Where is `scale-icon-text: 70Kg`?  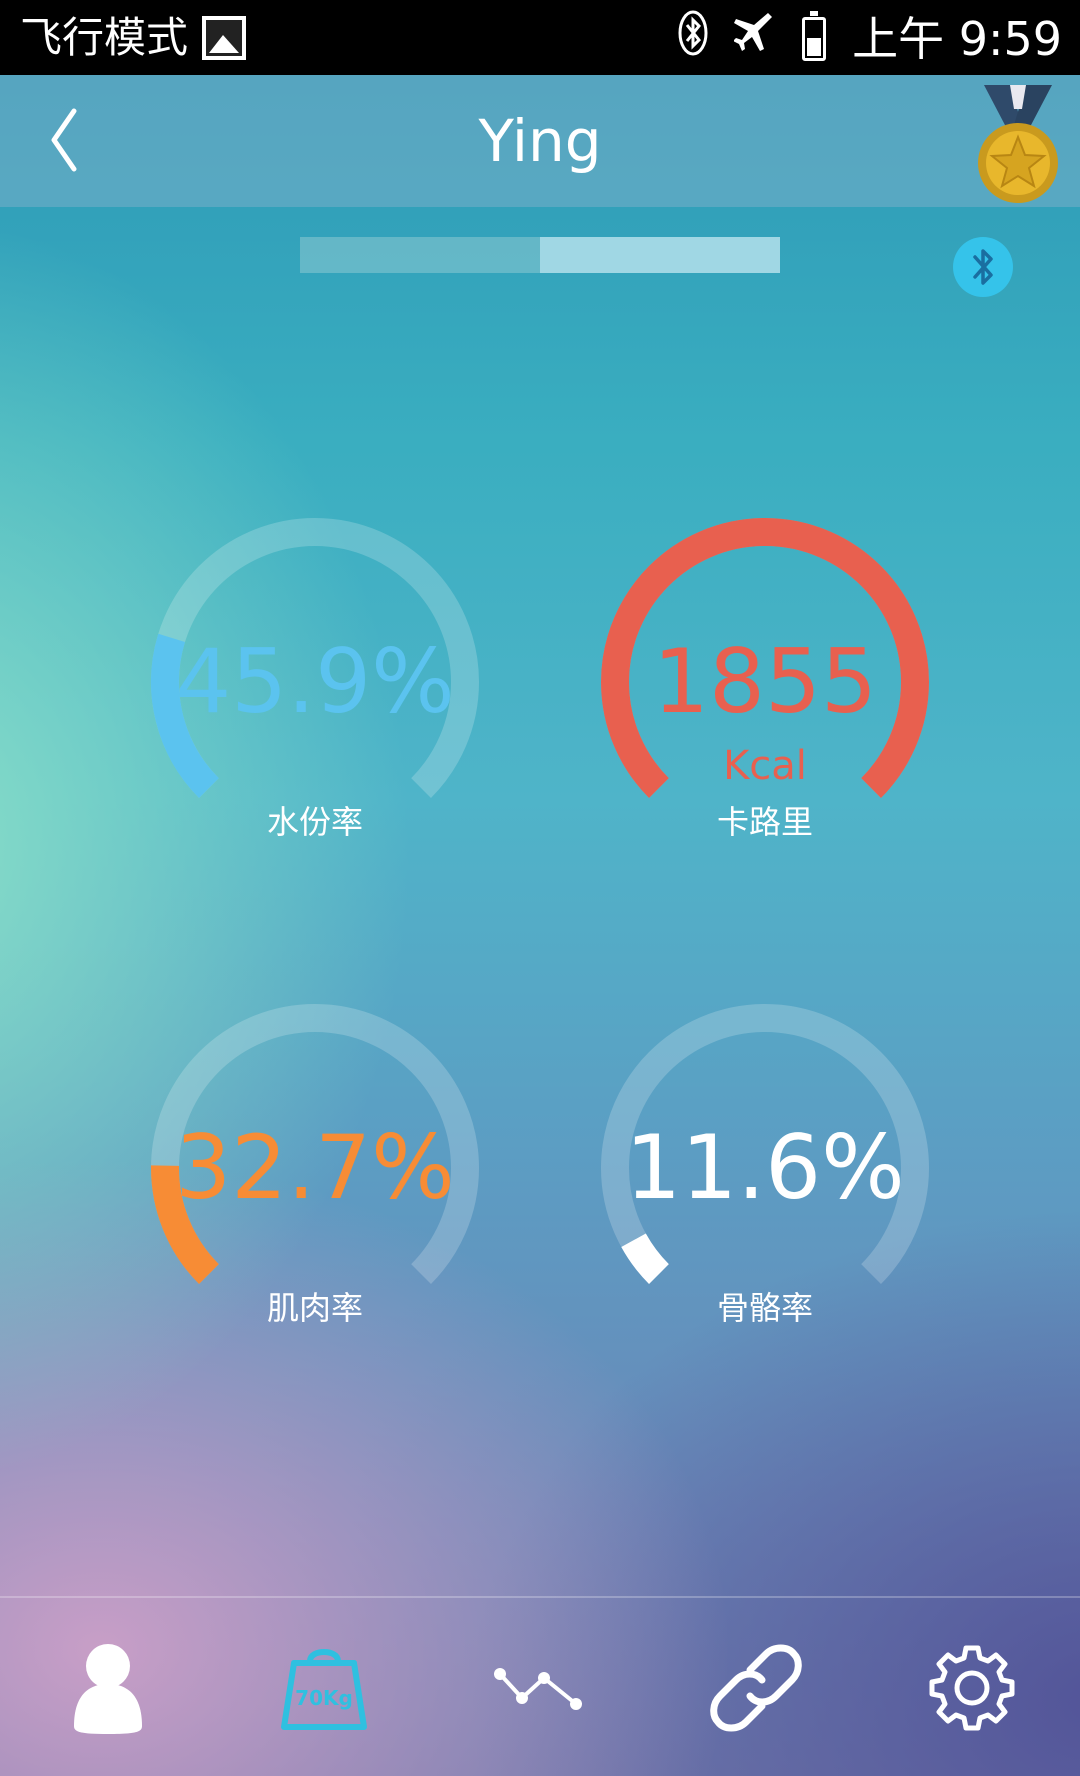
scale-icon-text: 70Kg is located at coordinates (324, 1698).